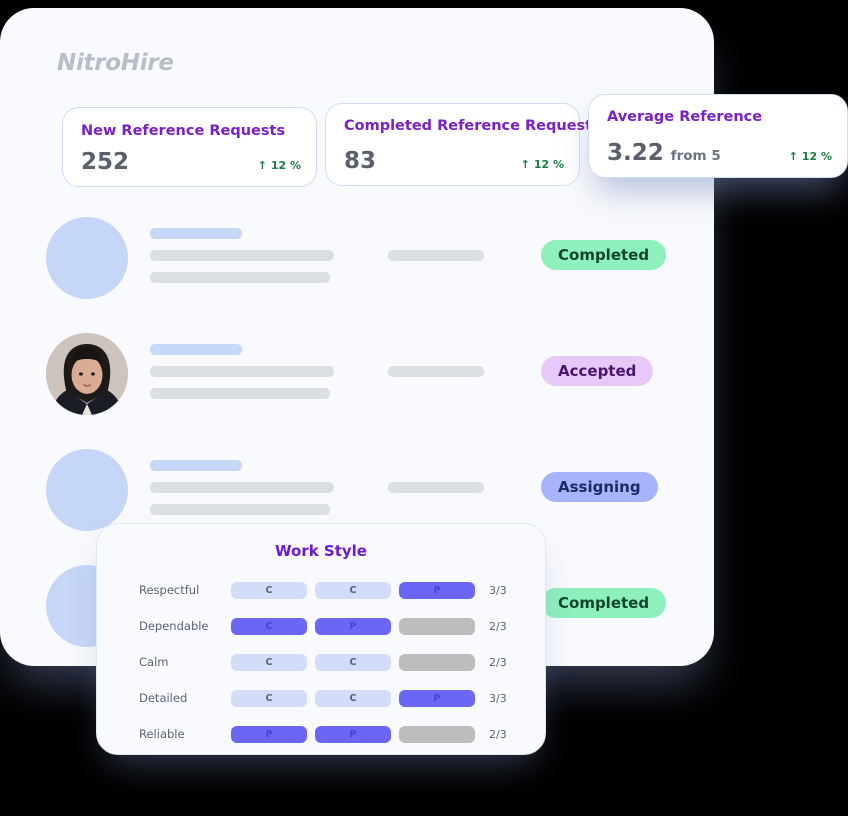 This screenshot has height=816, width=848. I want to click on trait-label: Calm, so click(154, 662).